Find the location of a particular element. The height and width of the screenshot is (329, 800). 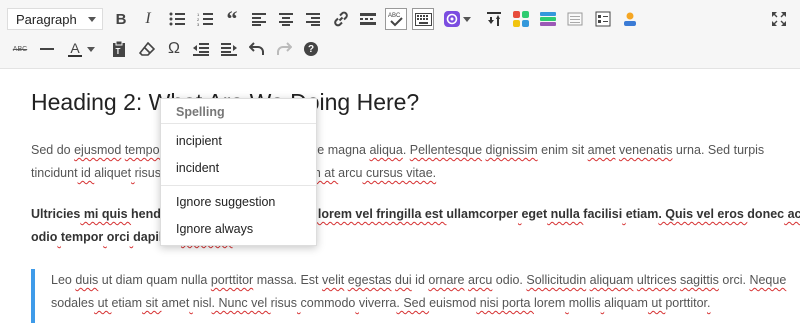

misspelled-word: venenatis is located at coordinates (646, 150).